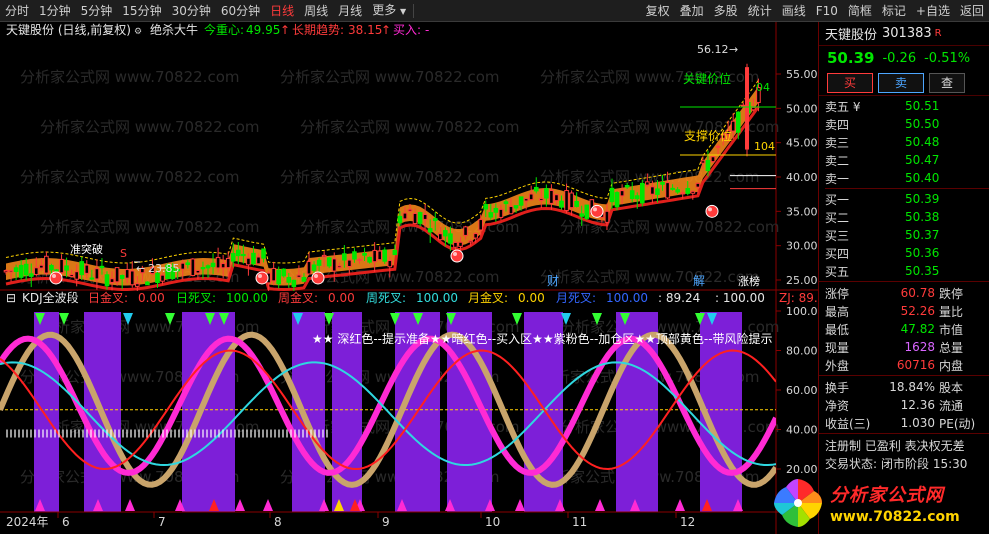 Image resolution: width=989 pixels, height=534 pixels. What do you see at coordinates (947, 82) in the screenshot?
I see `query-button: 查` at bounding box center [947, 82].